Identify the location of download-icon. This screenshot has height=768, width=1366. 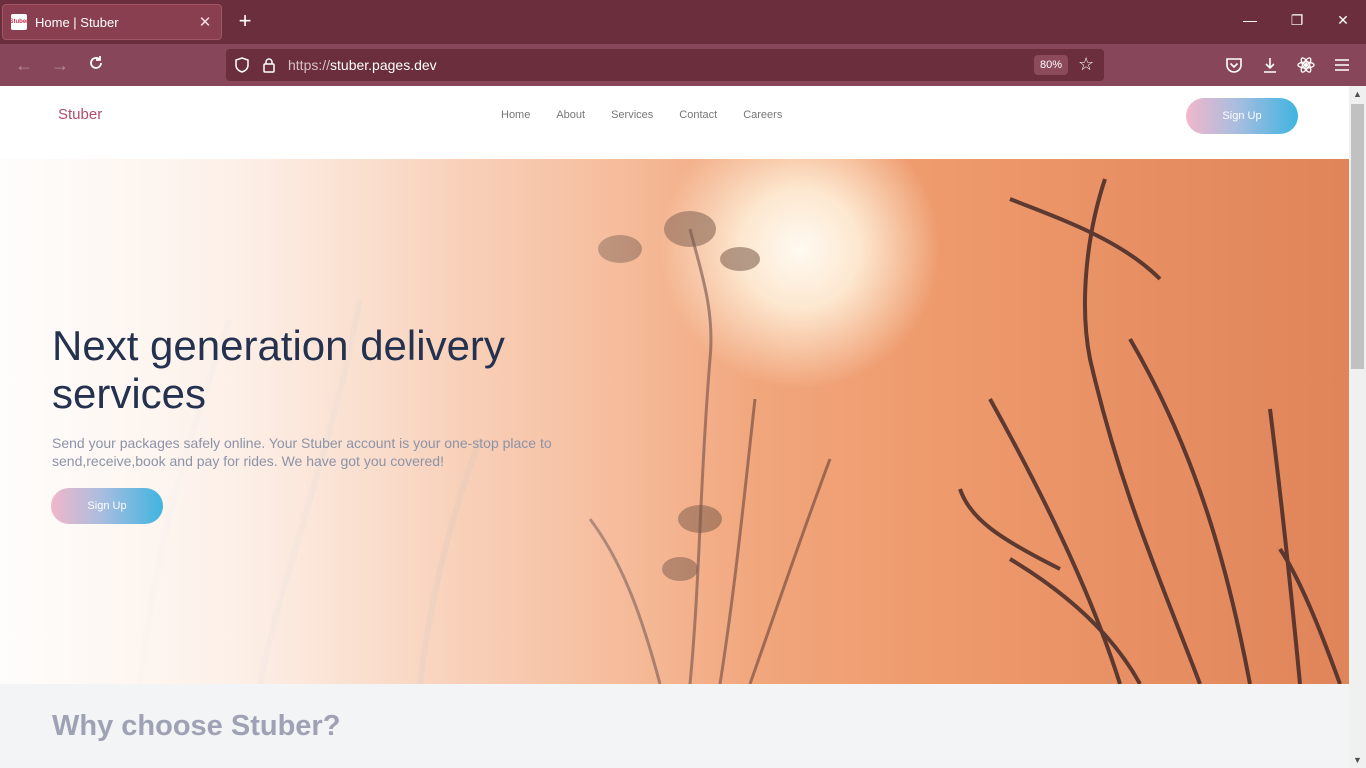
(1270, 65).